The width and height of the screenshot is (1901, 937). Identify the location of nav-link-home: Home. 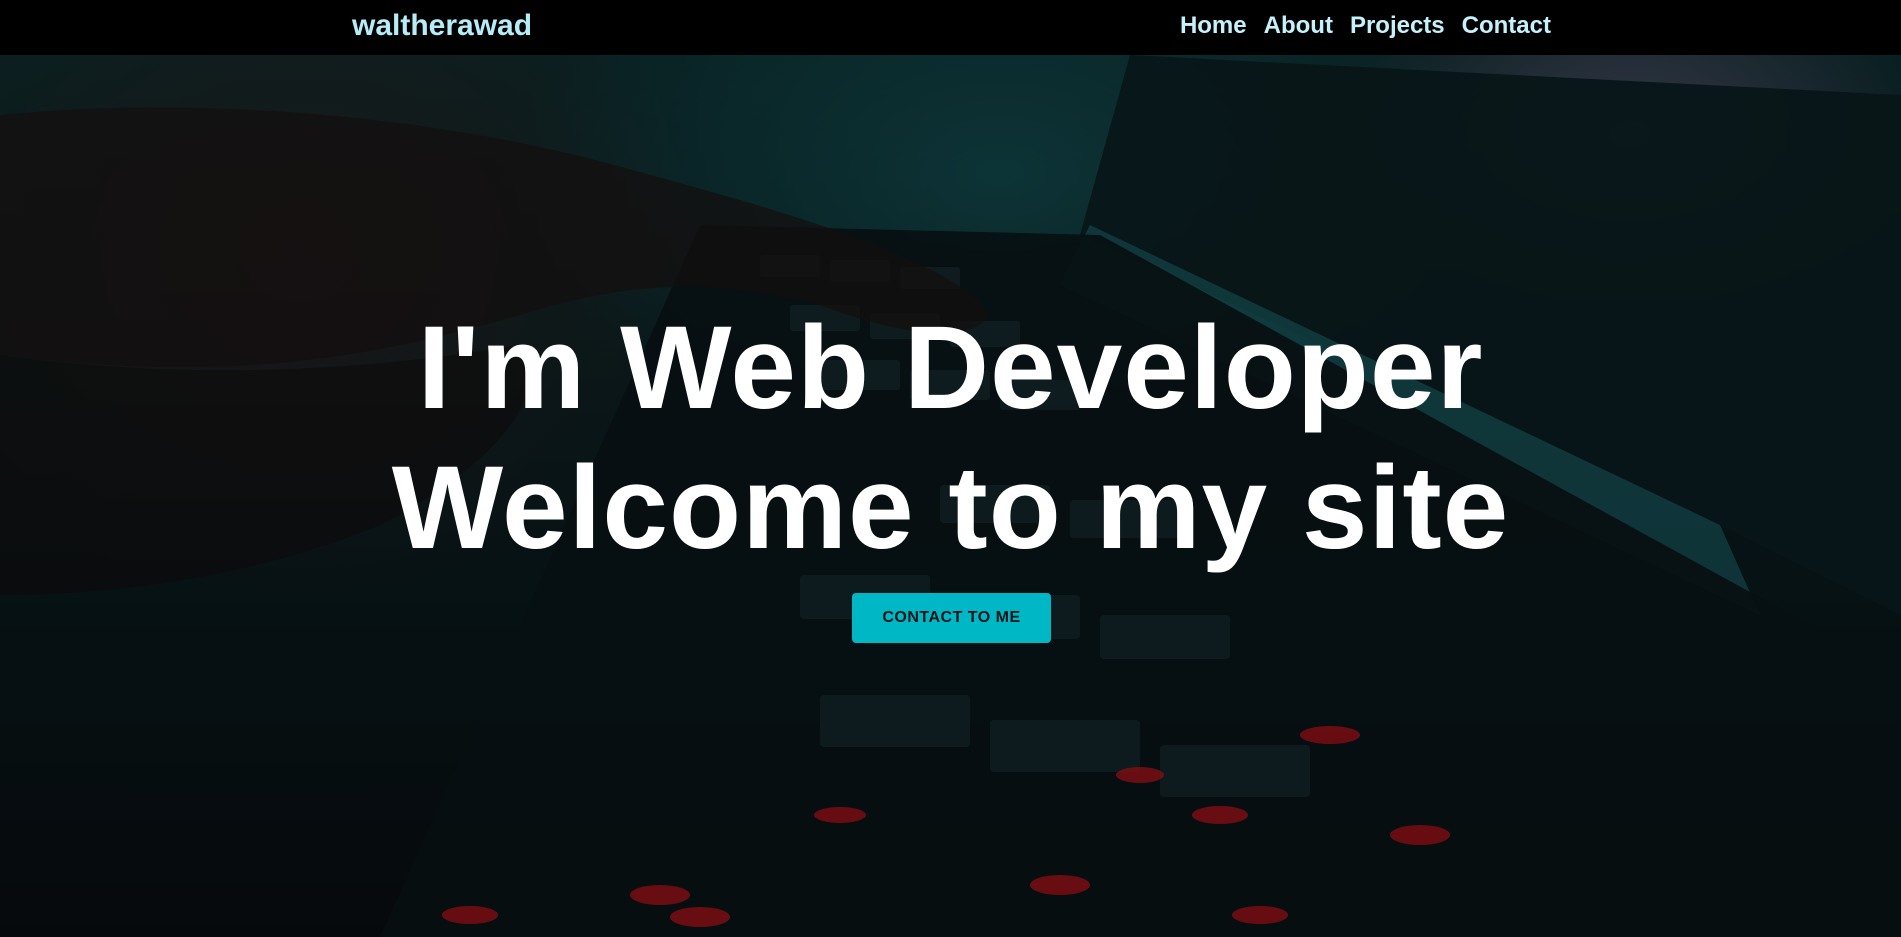
(1213, 26).